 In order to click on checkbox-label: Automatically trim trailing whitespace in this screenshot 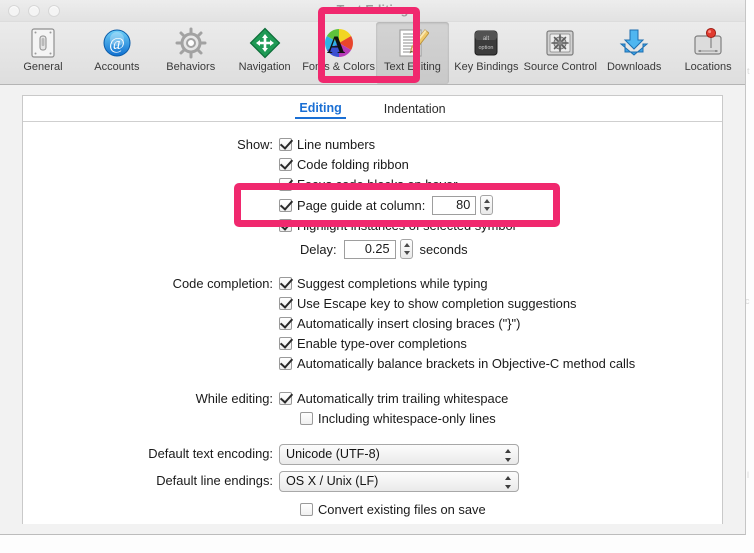, I will do `click(403, 398)`.